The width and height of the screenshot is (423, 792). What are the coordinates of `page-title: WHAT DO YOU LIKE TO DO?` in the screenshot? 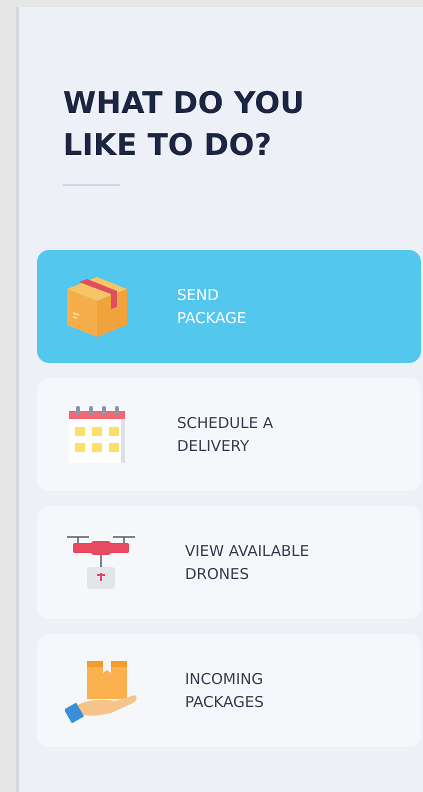 It's located at (184, 125).